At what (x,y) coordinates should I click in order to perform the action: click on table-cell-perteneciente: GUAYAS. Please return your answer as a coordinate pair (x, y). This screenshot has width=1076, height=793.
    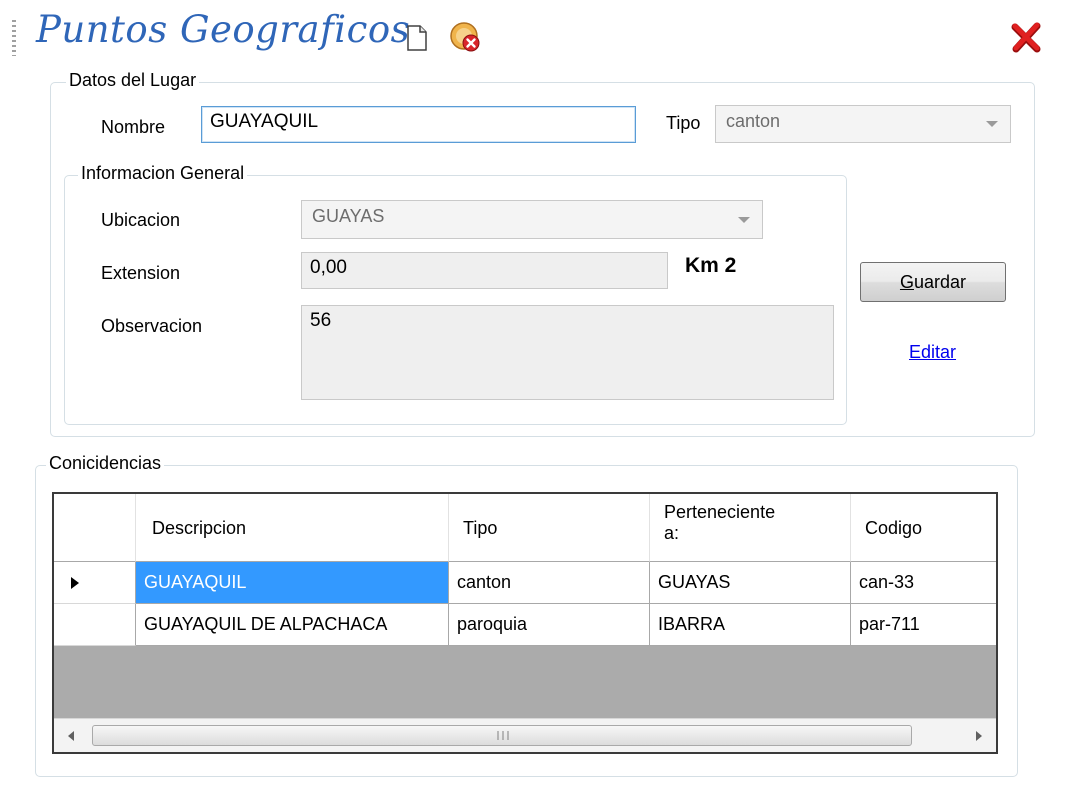
    Looking at the image, I should click on (750, 583).